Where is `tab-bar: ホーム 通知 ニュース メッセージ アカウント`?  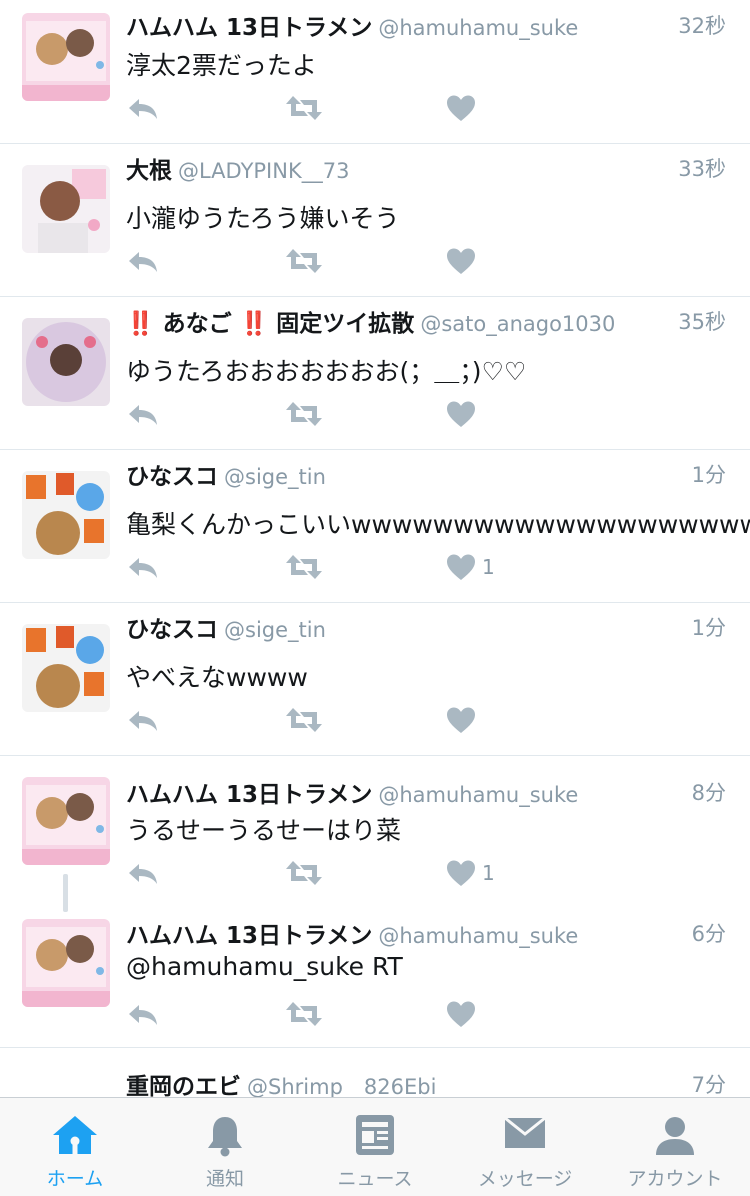 tab-bar: ホーム 通知 ニュース メッセージ アカウント is located at coordinates (375, 1146).